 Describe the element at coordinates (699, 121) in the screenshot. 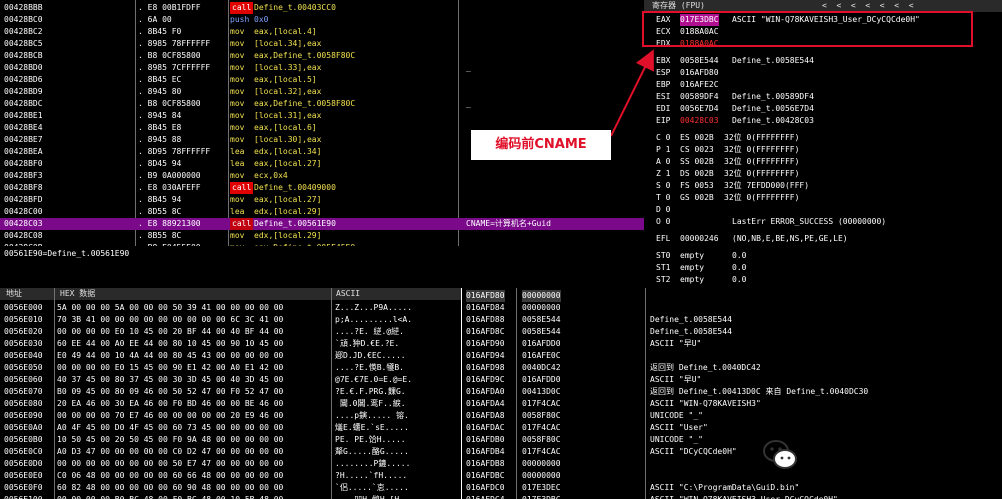

I see `register-value: 00428C03` at that location.